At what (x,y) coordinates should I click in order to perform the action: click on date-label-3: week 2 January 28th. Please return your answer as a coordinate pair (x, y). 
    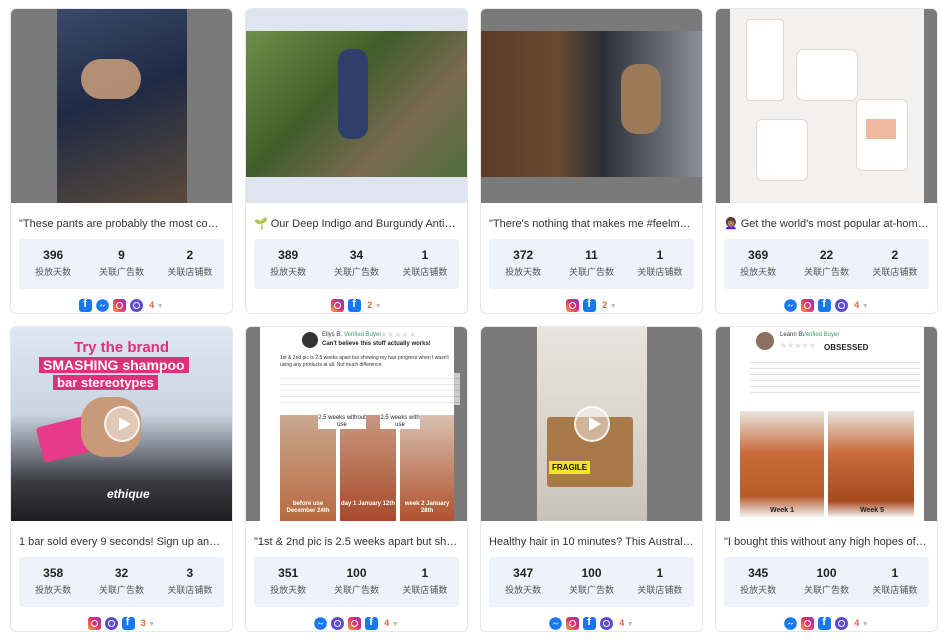
    Looking at the image, I should click on (427, 507).